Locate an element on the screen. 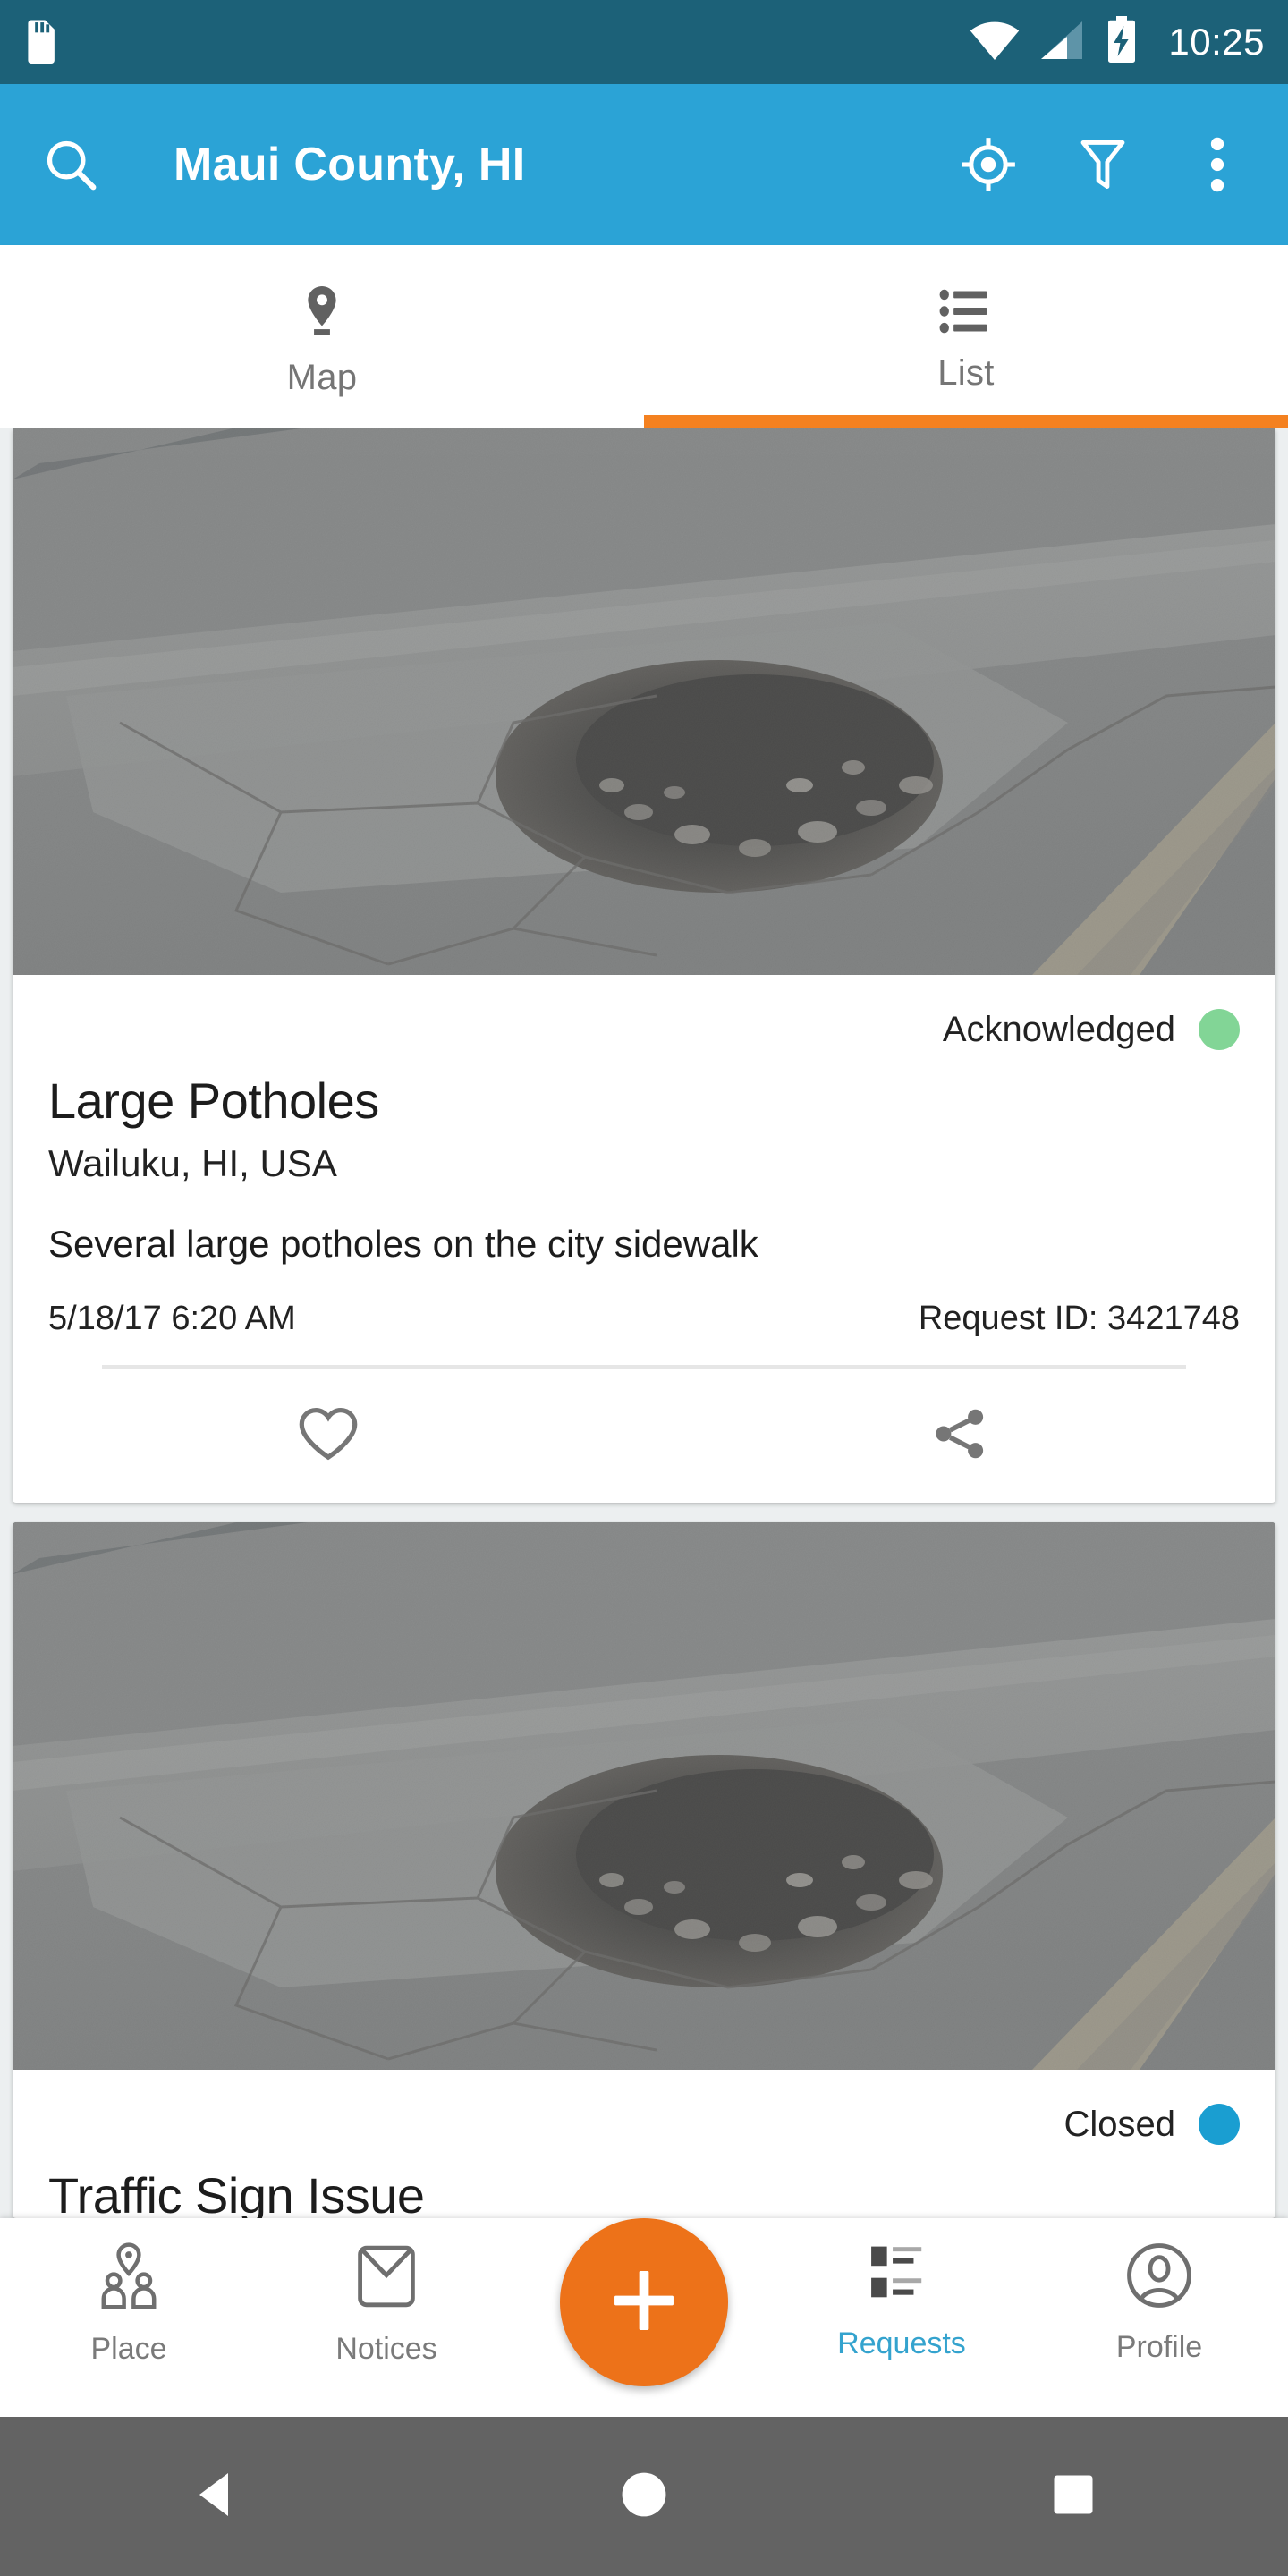  tab-map: Map is located at coordinates (322, 336).